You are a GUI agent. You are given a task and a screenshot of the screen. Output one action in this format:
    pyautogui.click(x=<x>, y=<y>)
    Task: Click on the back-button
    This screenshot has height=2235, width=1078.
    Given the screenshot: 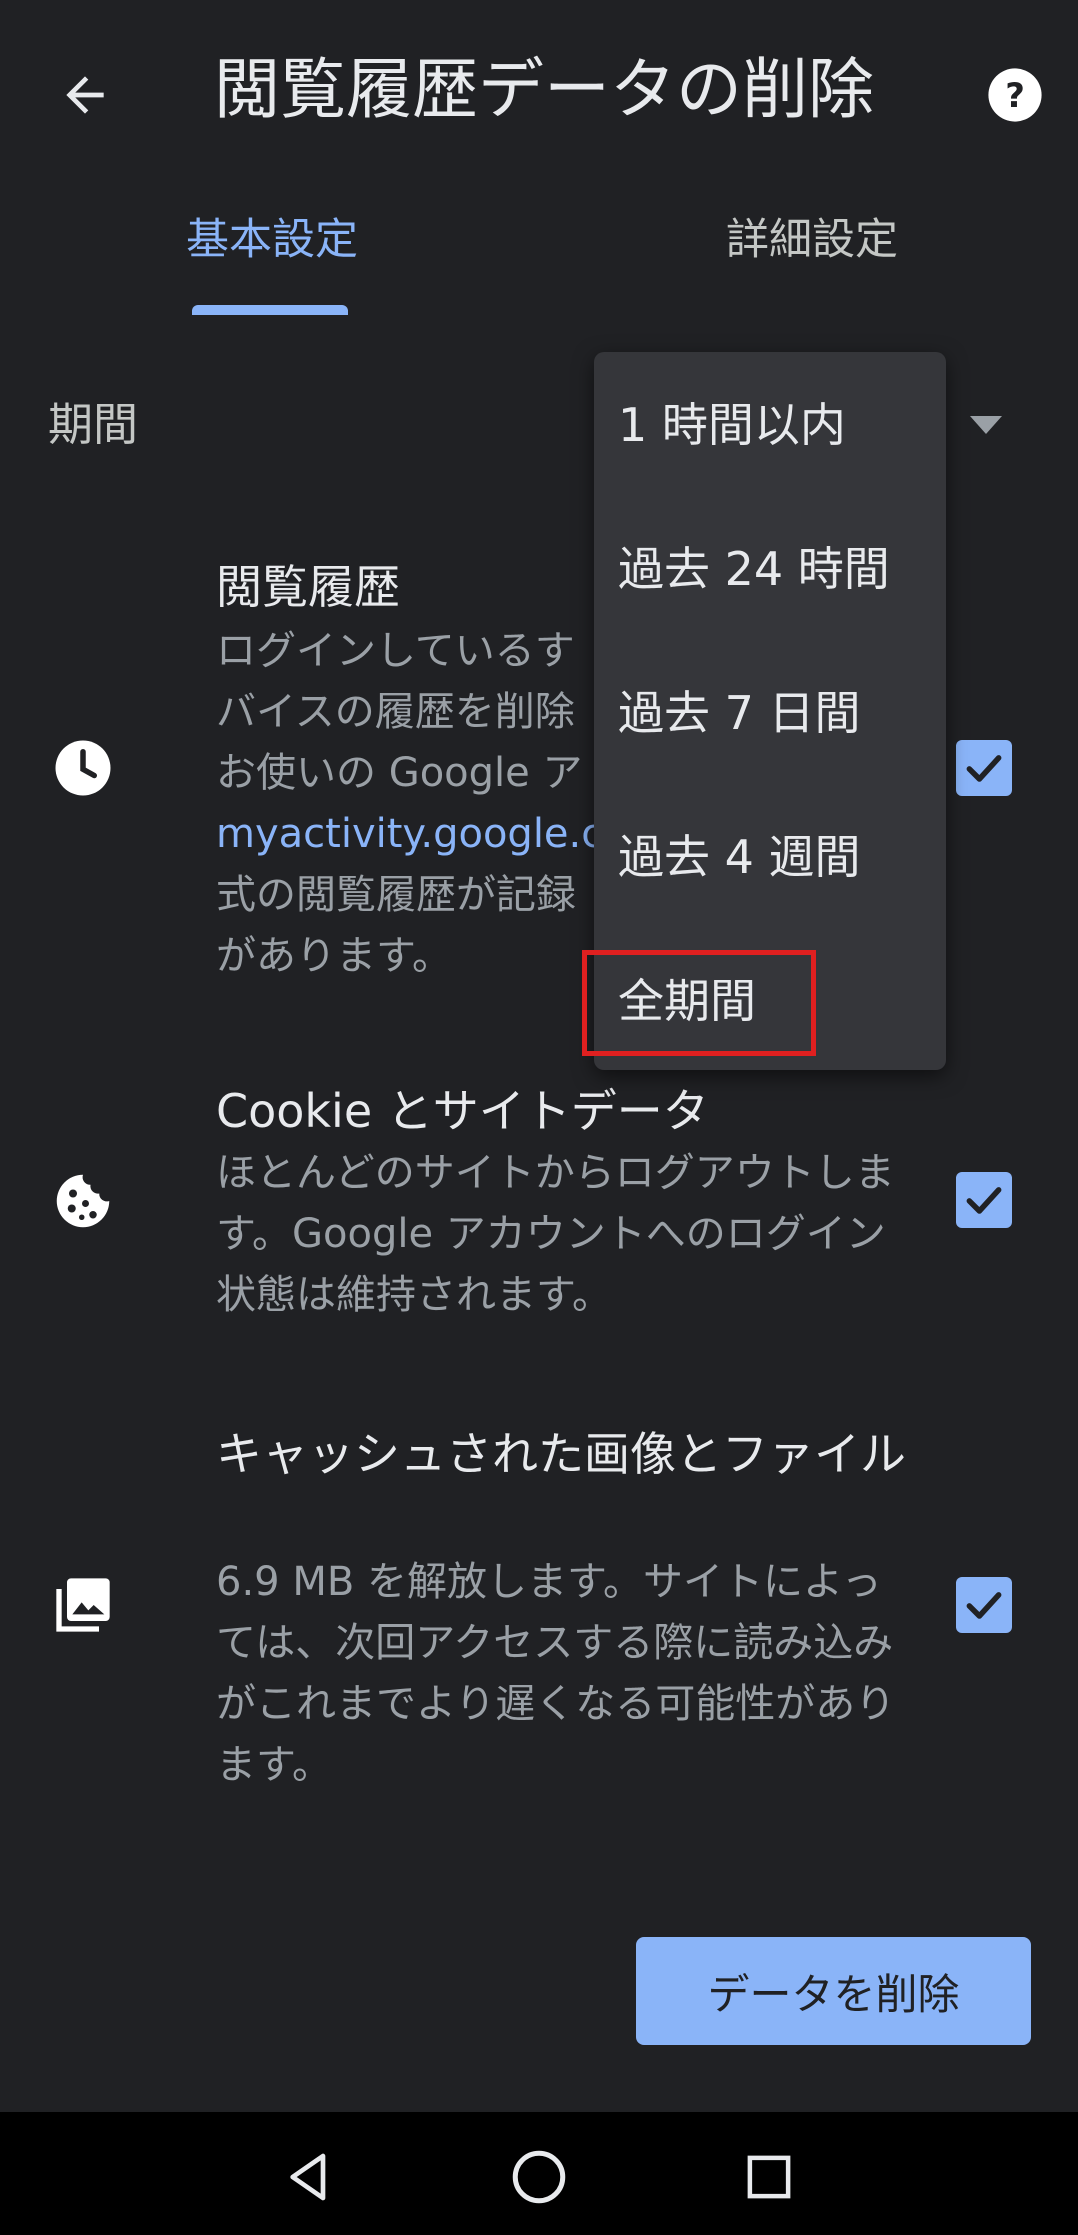 What is the action you would take?
    pyautogui.click(x=85, y=95)
    